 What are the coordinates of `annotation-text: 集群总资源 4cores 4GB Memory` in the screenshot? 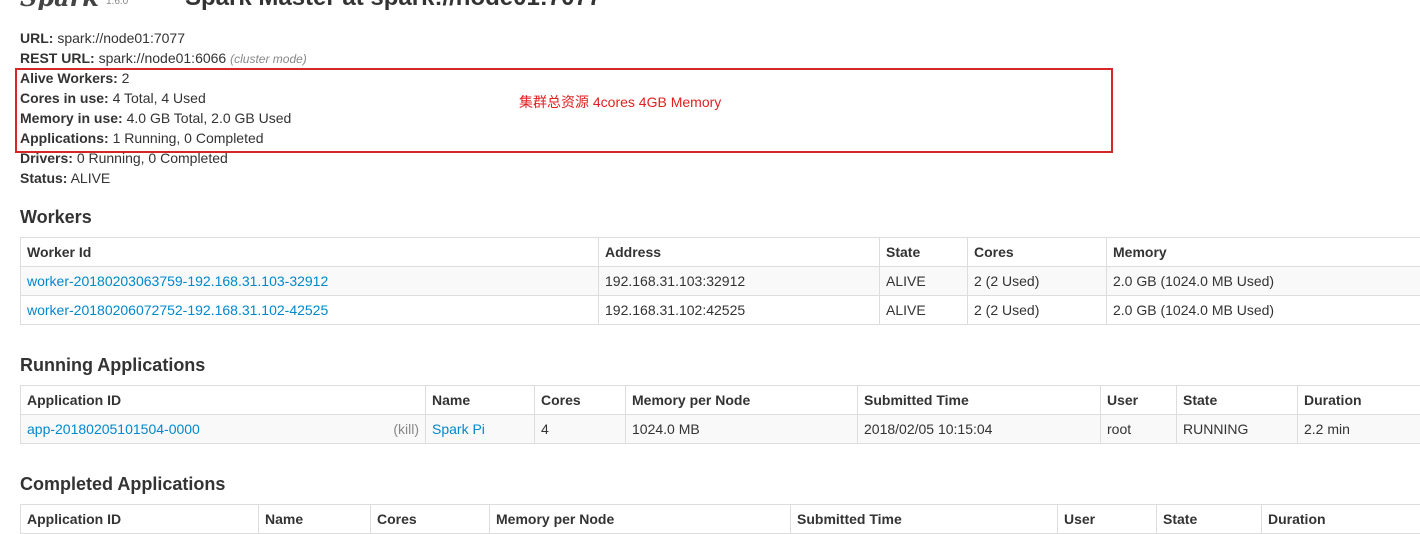 It's located at (620, 102).